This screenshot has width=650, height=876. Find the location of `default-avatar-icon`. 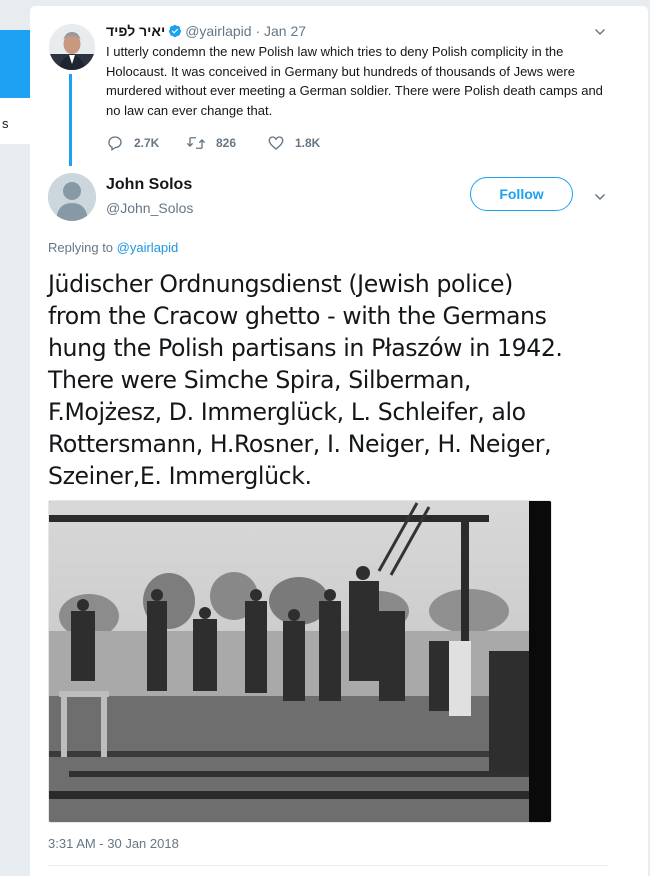

default-avatar-icon is located at coordinates (72, 197).